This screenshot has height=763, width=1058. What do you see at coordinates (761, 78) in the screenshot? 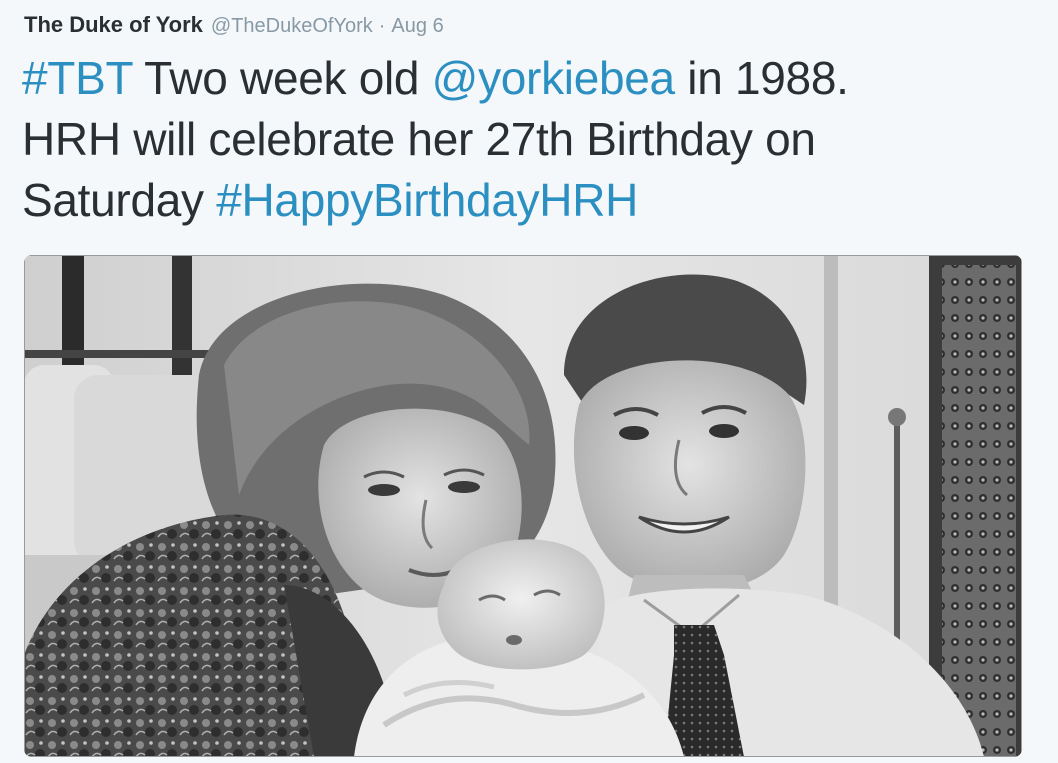
I see `tweet-text-segment: in 1988.` at bounding box center [761, 78].